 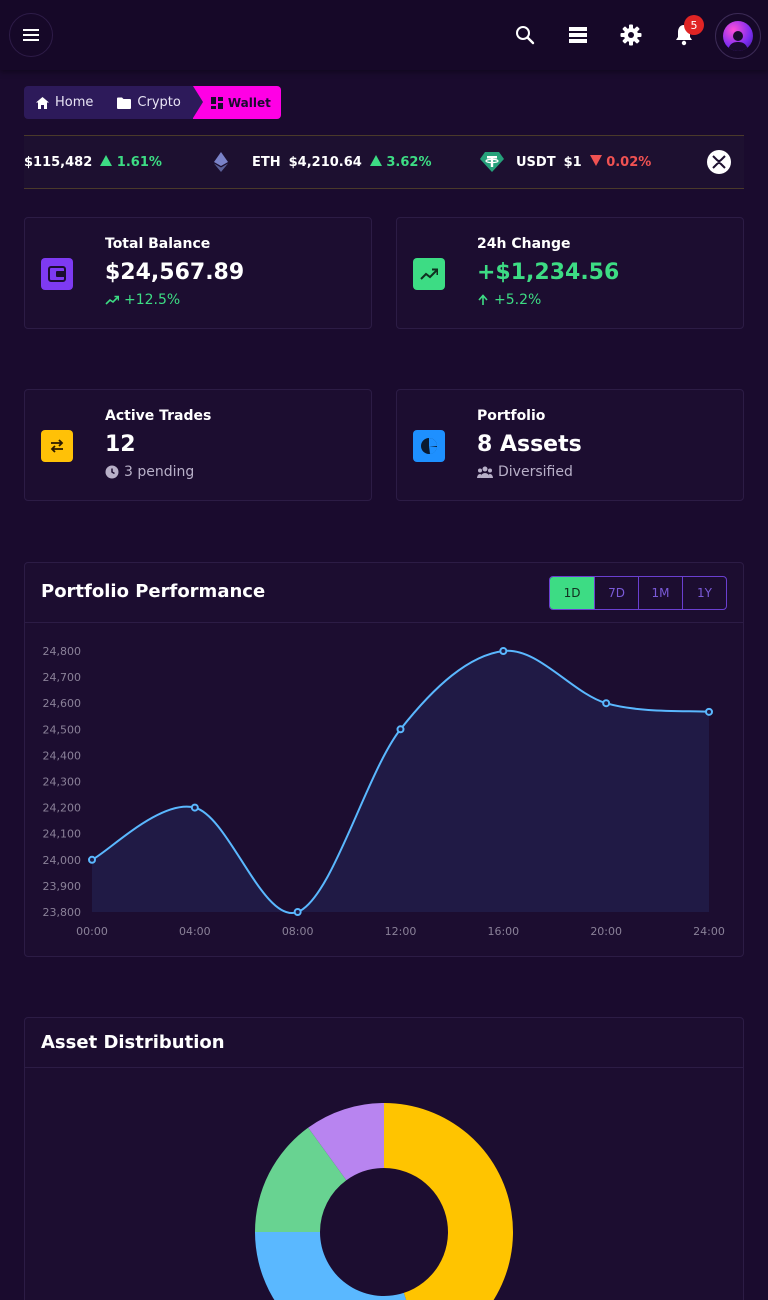 I want to click on menu-toggle-button, so click(x=31, y=35).